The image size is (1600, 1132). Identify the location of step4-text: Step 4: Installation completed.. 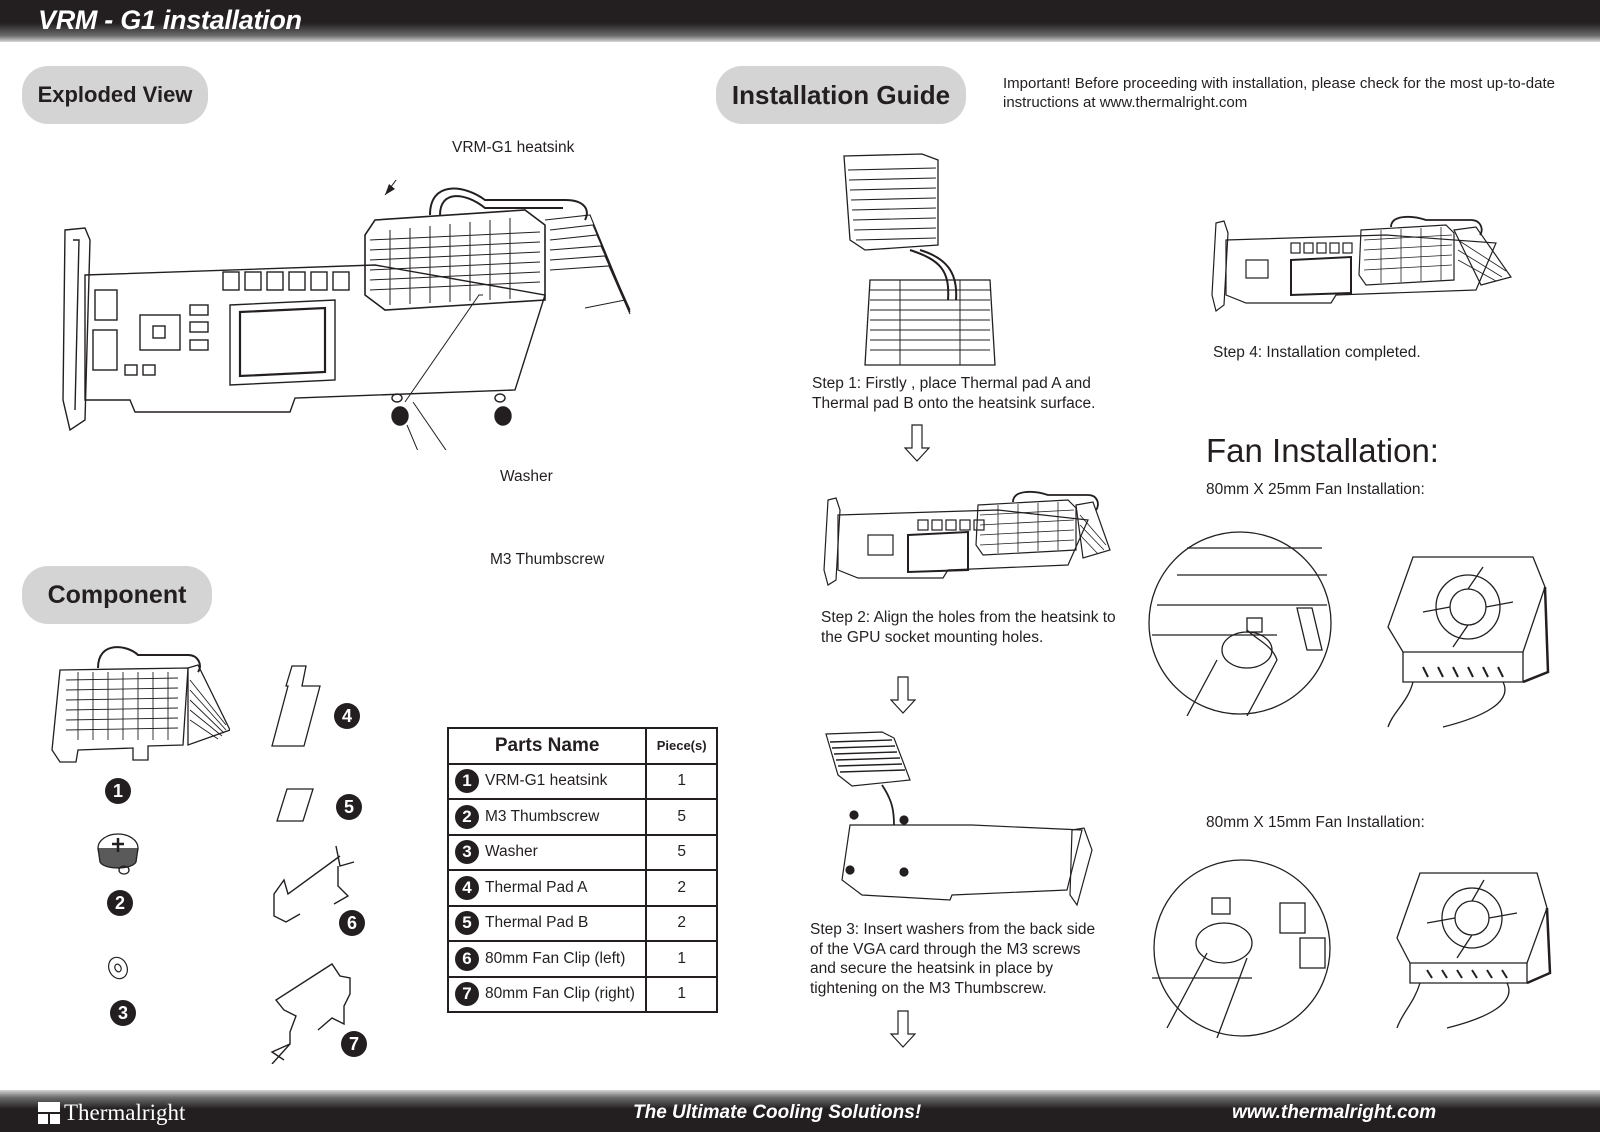
(1317, 352).